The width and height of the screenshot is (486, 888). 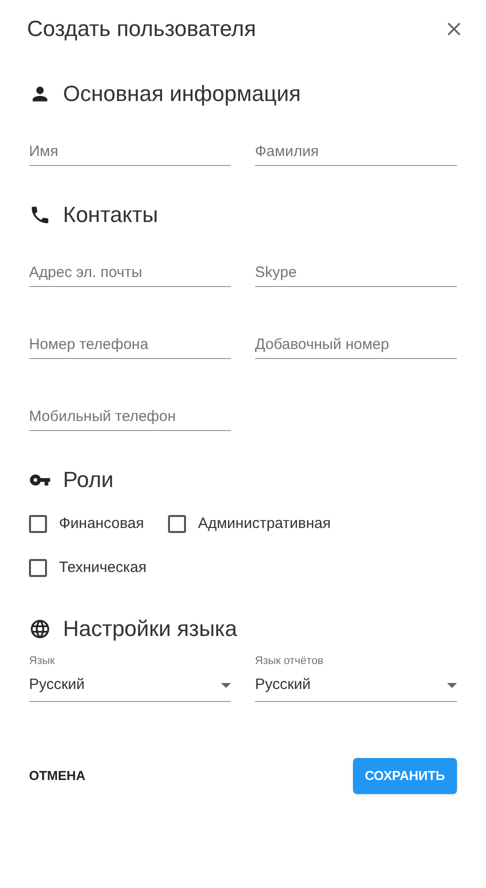 I want to click on text-field: Мобильный телефон, so click(x=130, y=407).